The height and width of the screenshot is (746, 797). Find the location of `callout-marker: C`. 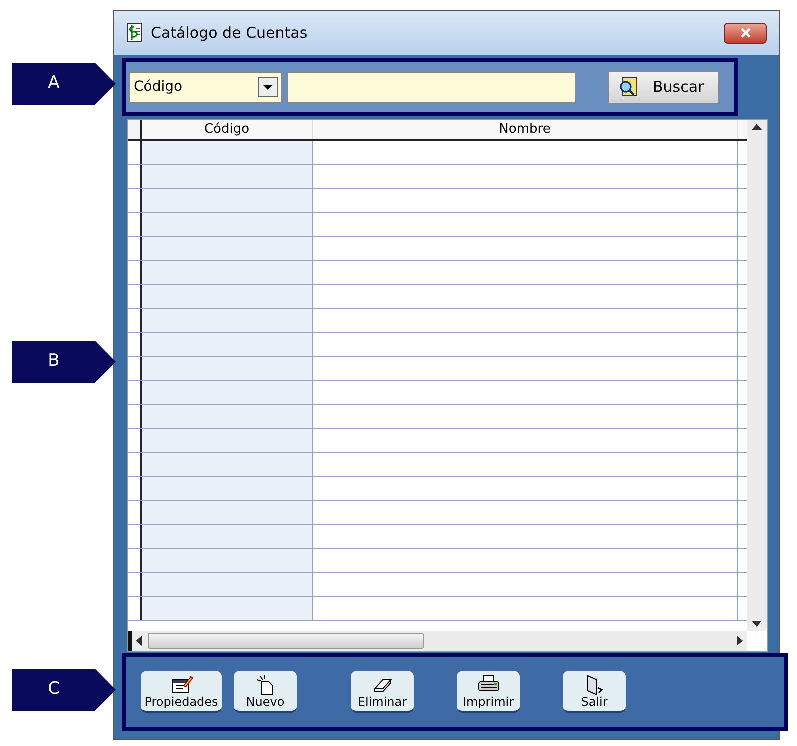

callout-marker: C is located at coordinates (64, 690).